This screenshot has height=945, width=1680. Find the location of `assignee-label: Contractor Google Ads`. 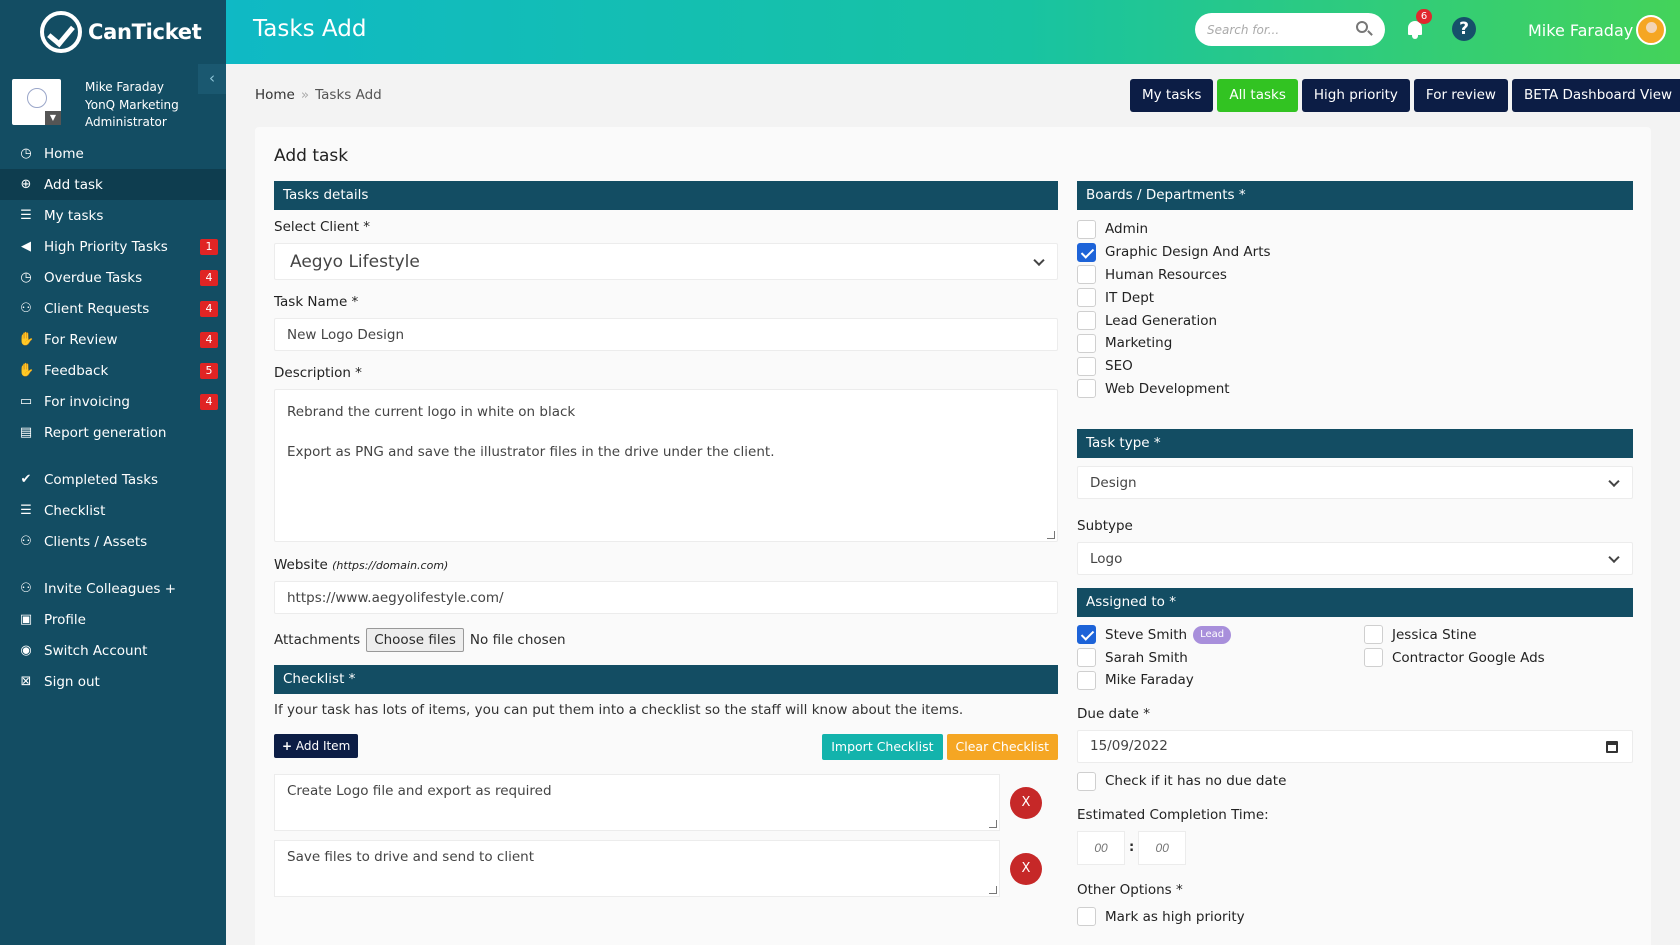

assignee-label: Contractor Google Ads is located at coordinates (1468, 657).